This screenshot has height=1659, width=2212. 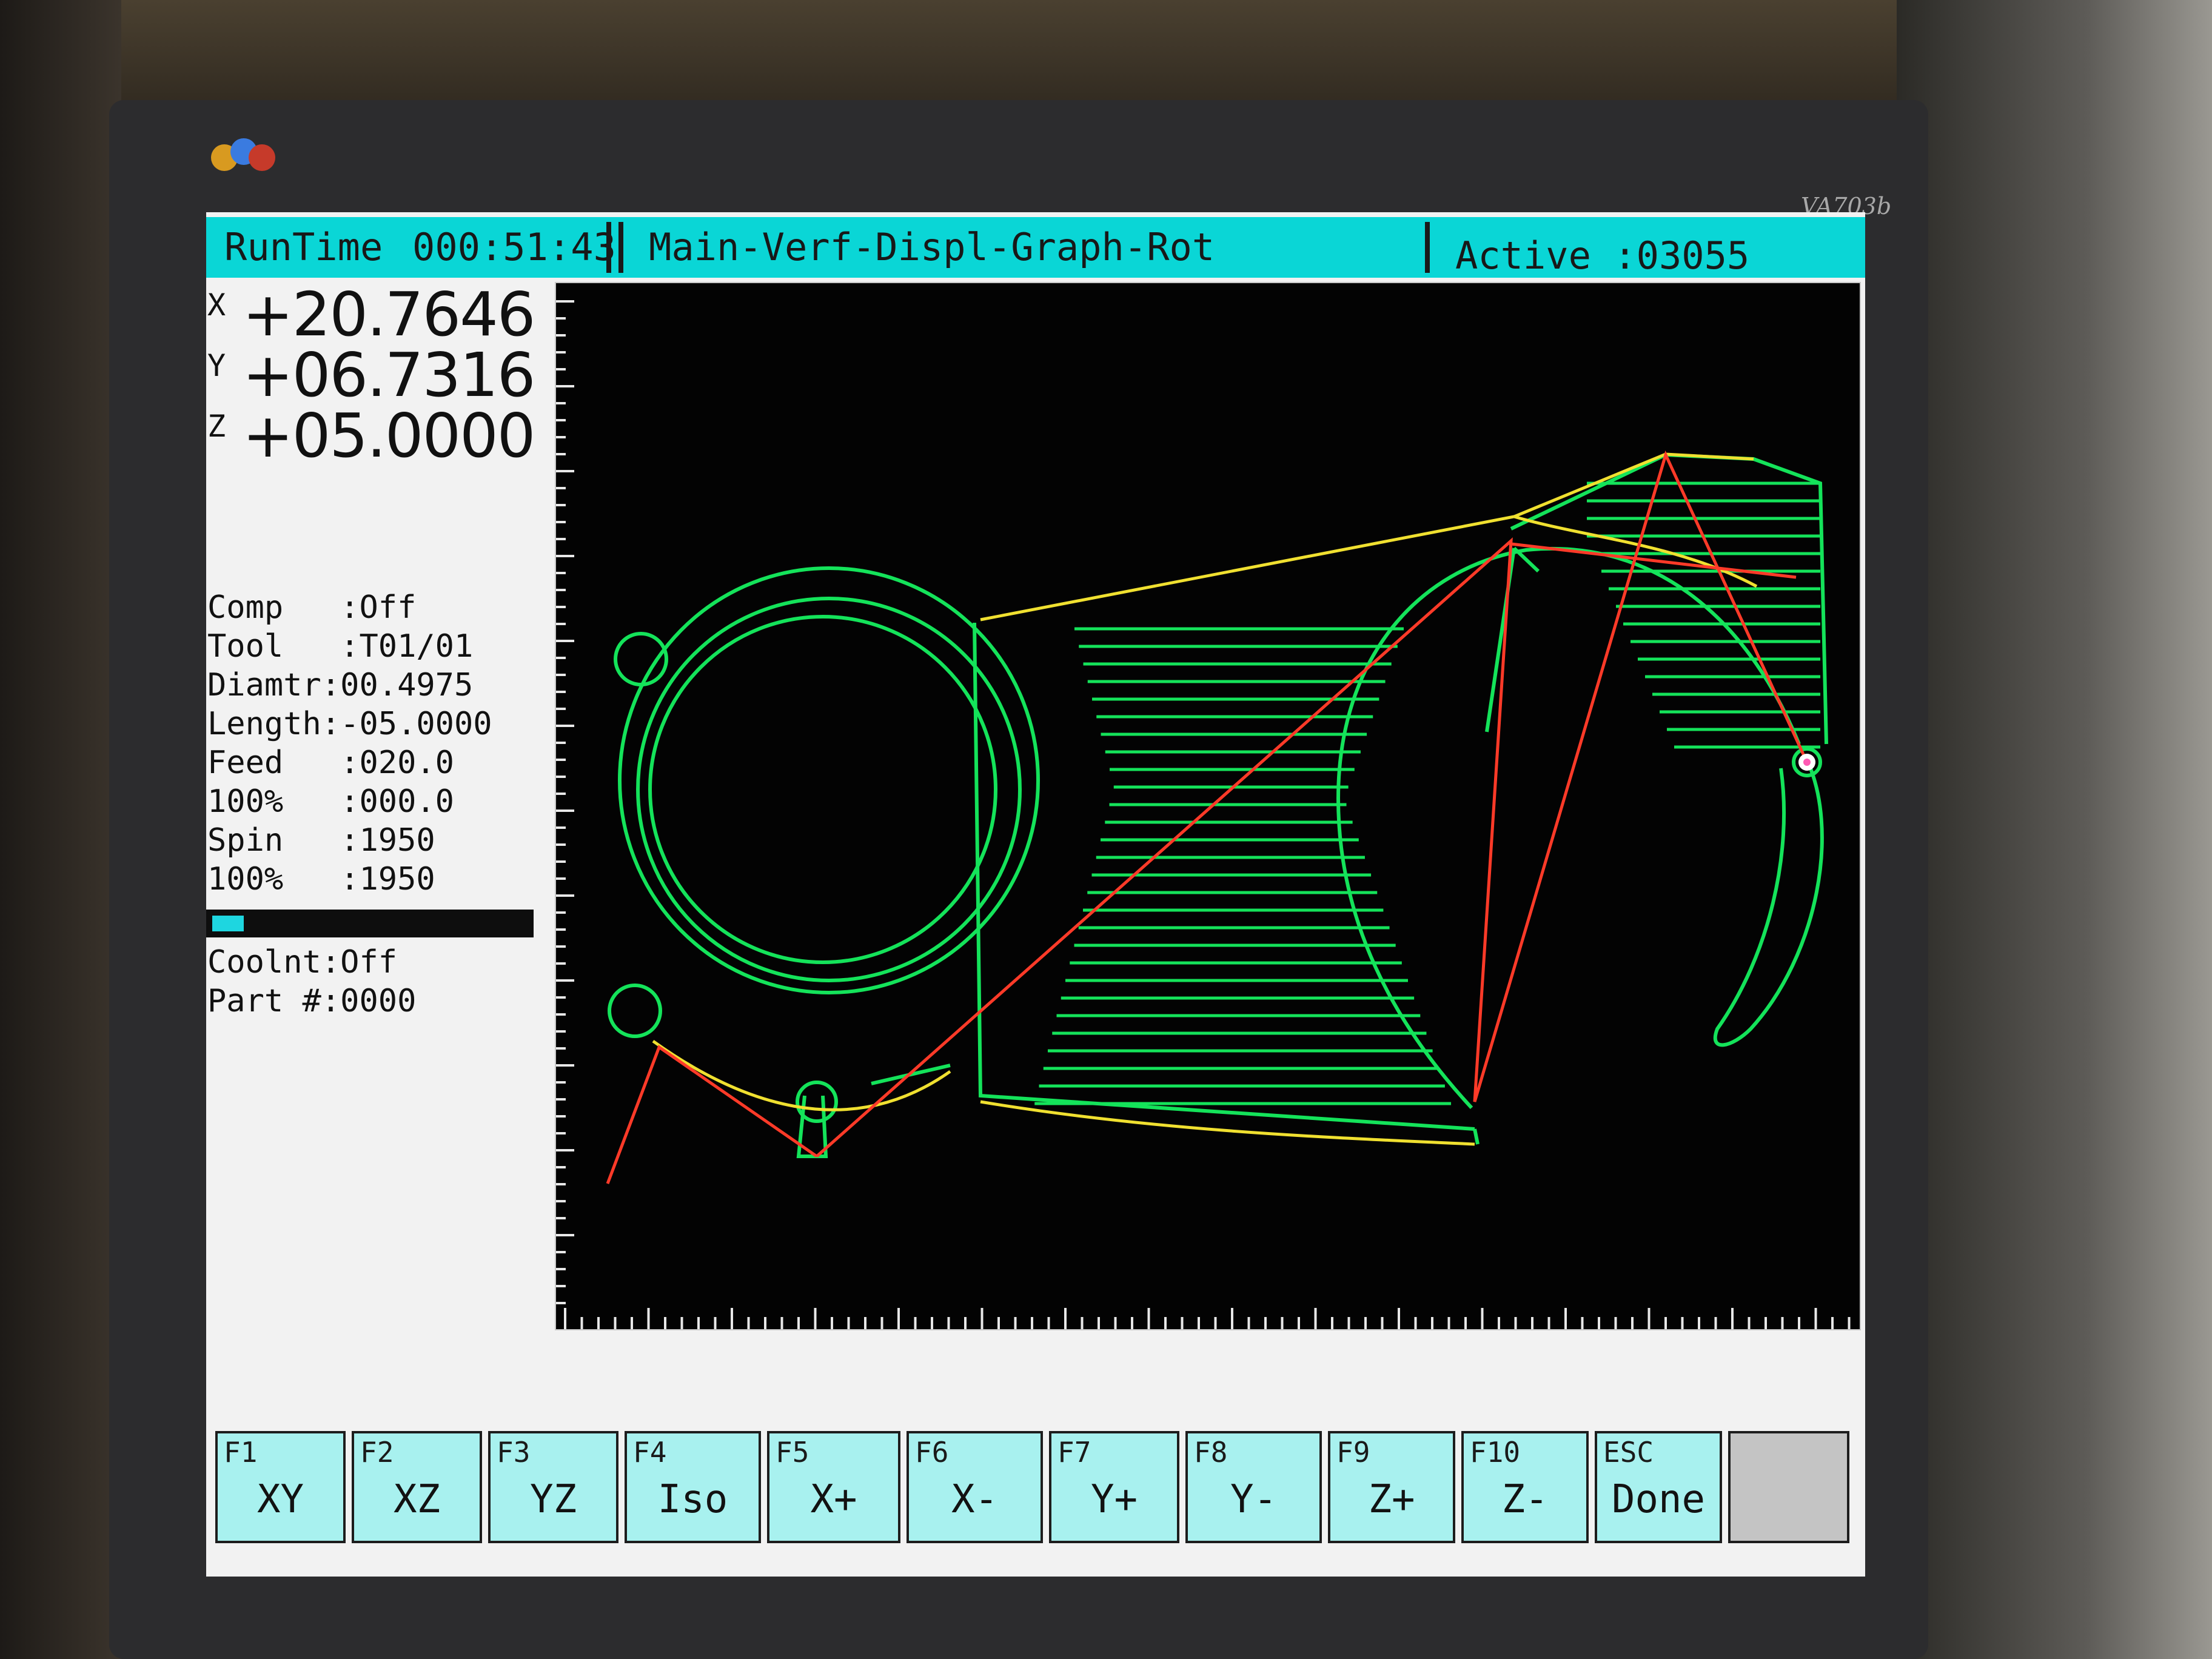 I want to click on param-spindle-override: 100% :1950, so click(x=321, y=879).